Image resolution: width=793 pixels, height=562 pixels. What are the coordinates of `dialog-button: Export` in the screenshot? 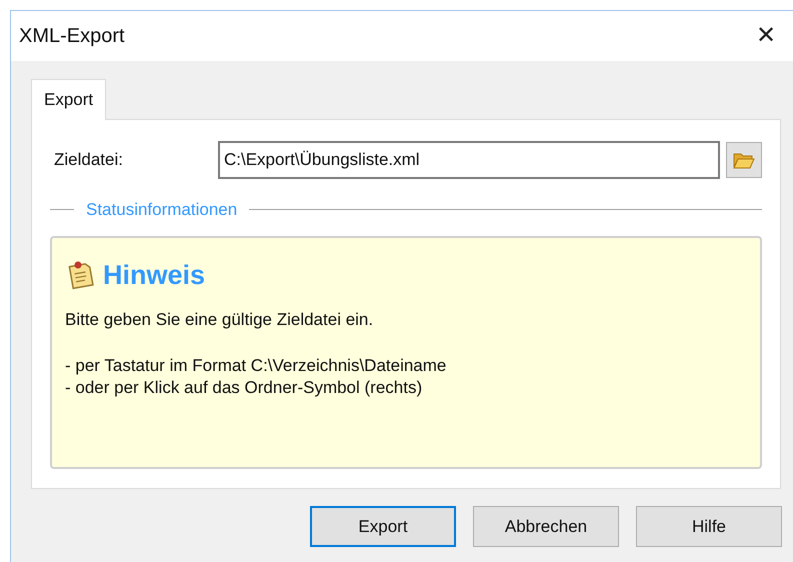 It's located at (383, 526).